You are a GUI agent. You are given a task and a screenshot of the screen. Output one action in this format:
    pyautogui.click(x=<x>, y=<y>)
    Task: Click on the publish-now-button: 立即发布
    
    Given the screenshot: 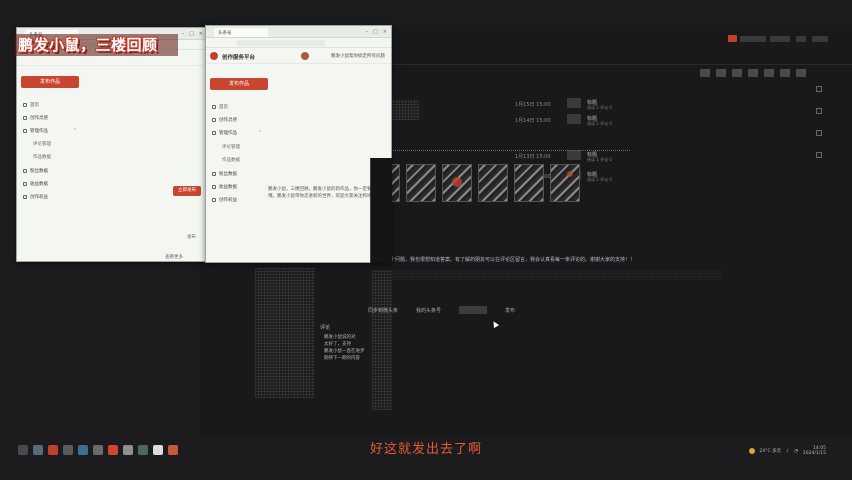 What is the action you would take?
    pyautogui.click(x=187, y=191)
    